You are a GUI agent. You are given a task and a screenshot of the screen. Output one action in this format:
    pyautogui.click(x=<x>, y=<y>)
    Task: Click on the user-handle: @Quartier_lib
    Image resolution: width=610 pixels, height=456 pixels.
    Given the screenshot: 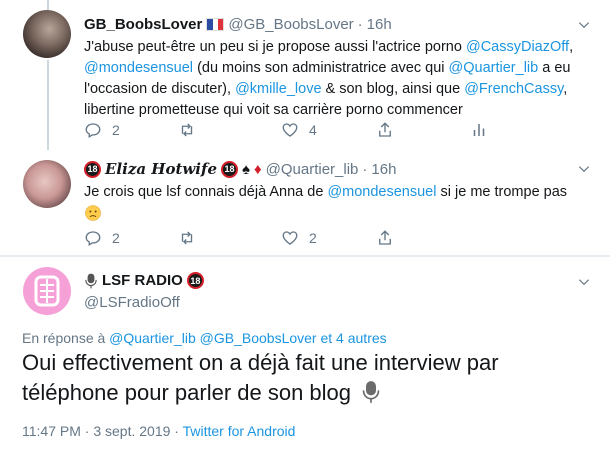 What is the action you would take?
    pyautogui.click(x=312, y=169)
    